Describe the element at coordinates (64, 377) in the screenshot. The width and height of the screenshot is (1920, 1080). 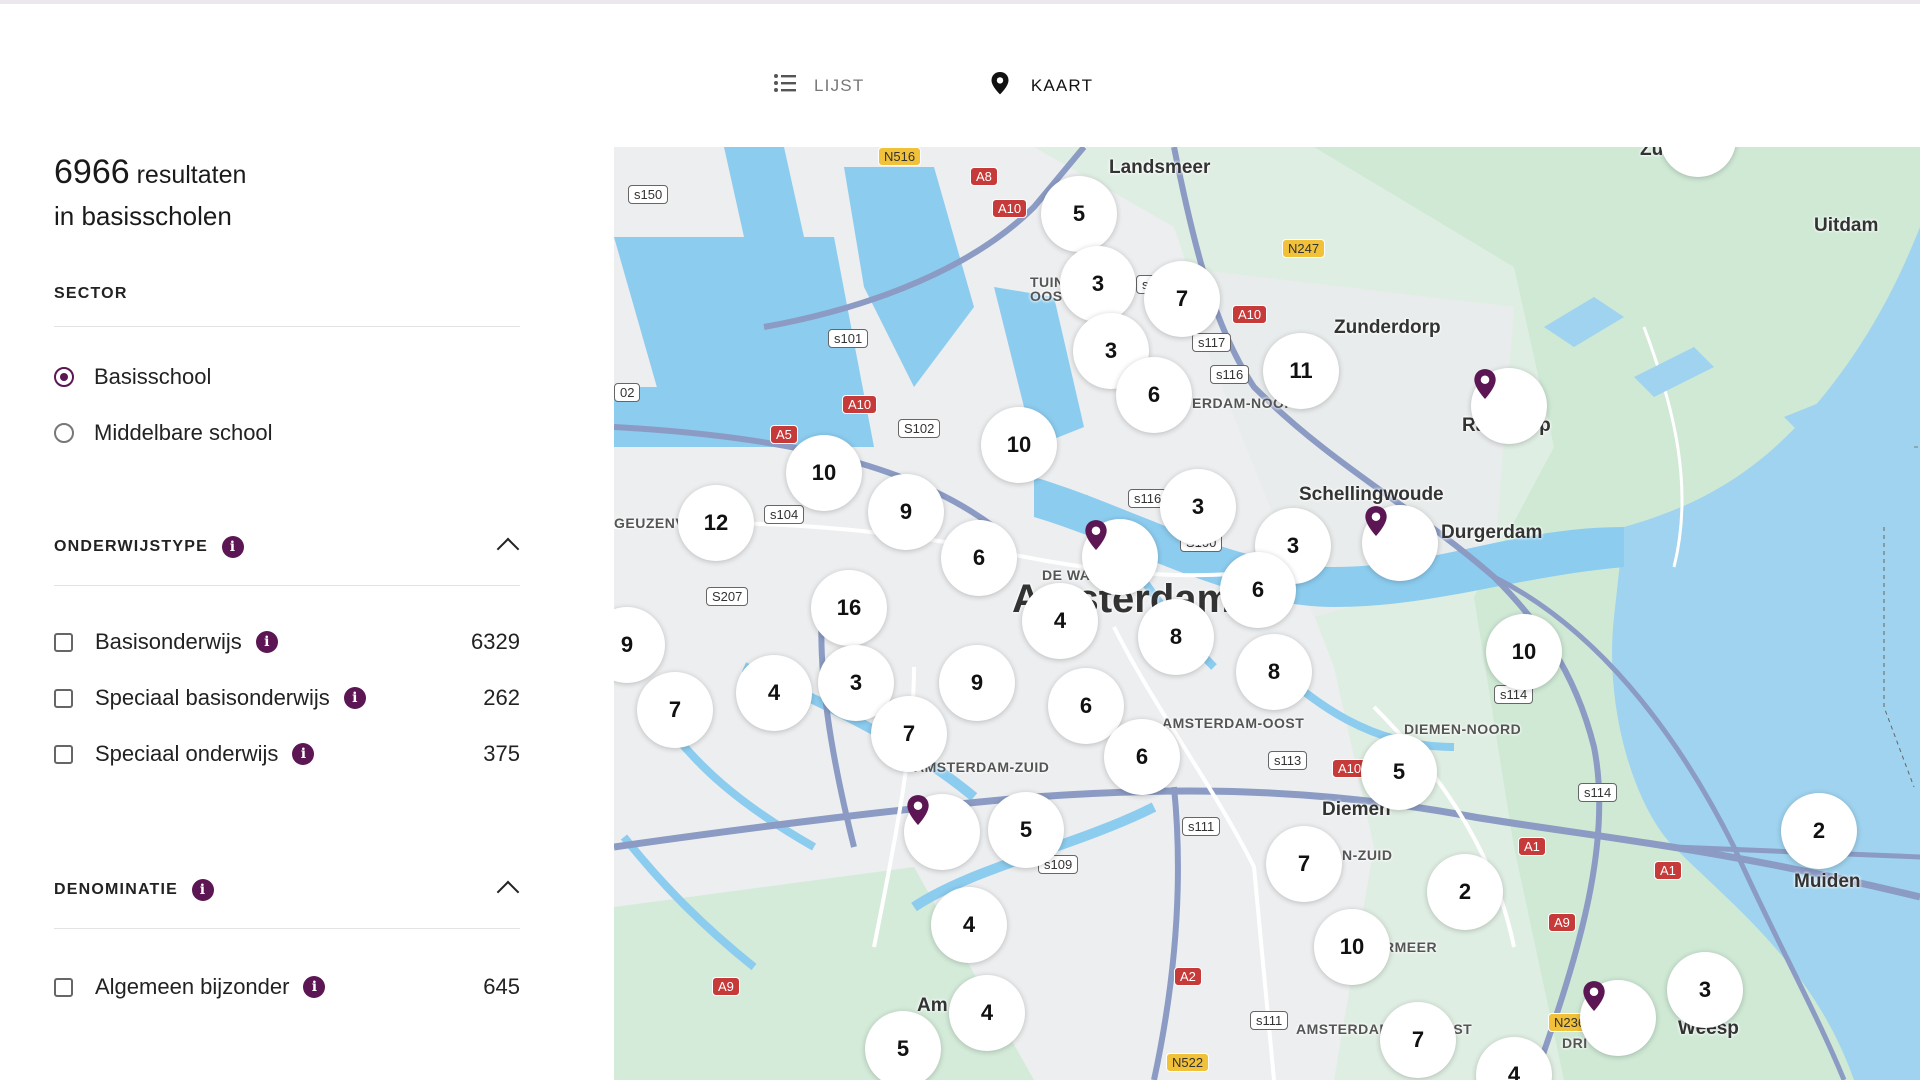
I see `radio-basisschool-control` at that location.